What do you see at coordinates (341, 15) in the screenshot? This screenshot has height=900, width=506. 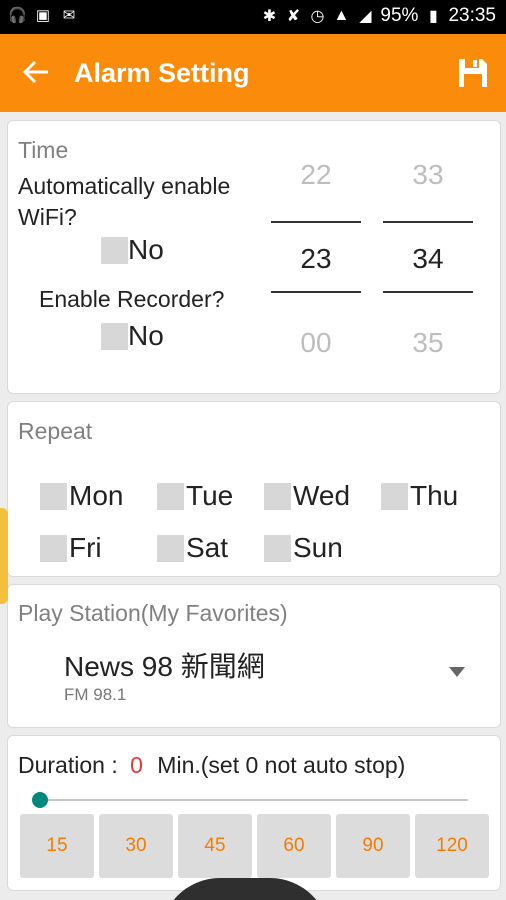 I see `wifi-icon: ▲` at bounding box center [341, 15].